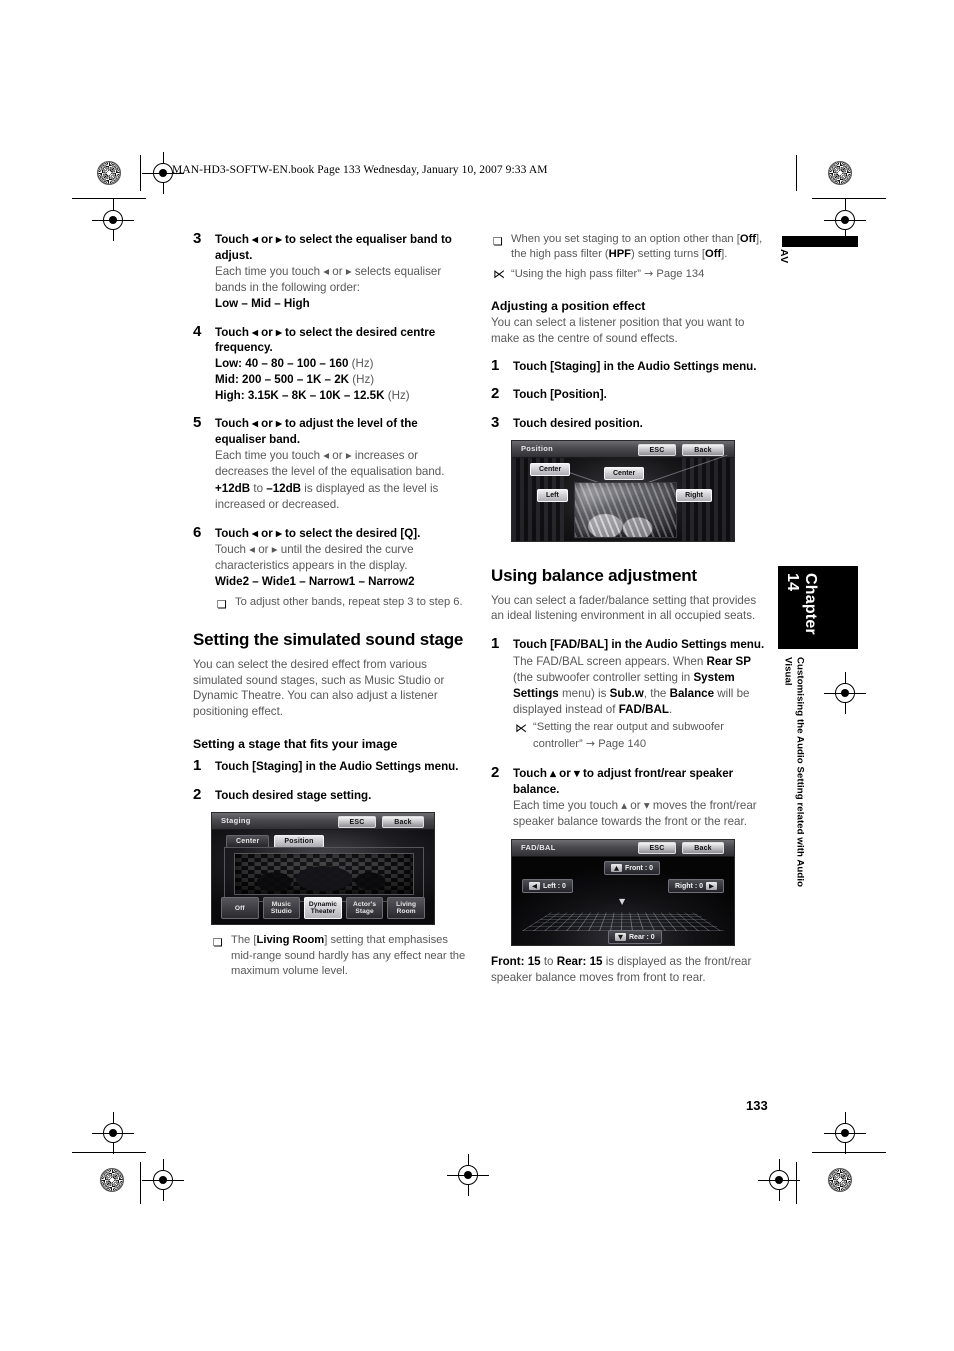 The width and height of the screenshot is (954, 1351). I want to click on step-3-number: 3, so click(197, 238).